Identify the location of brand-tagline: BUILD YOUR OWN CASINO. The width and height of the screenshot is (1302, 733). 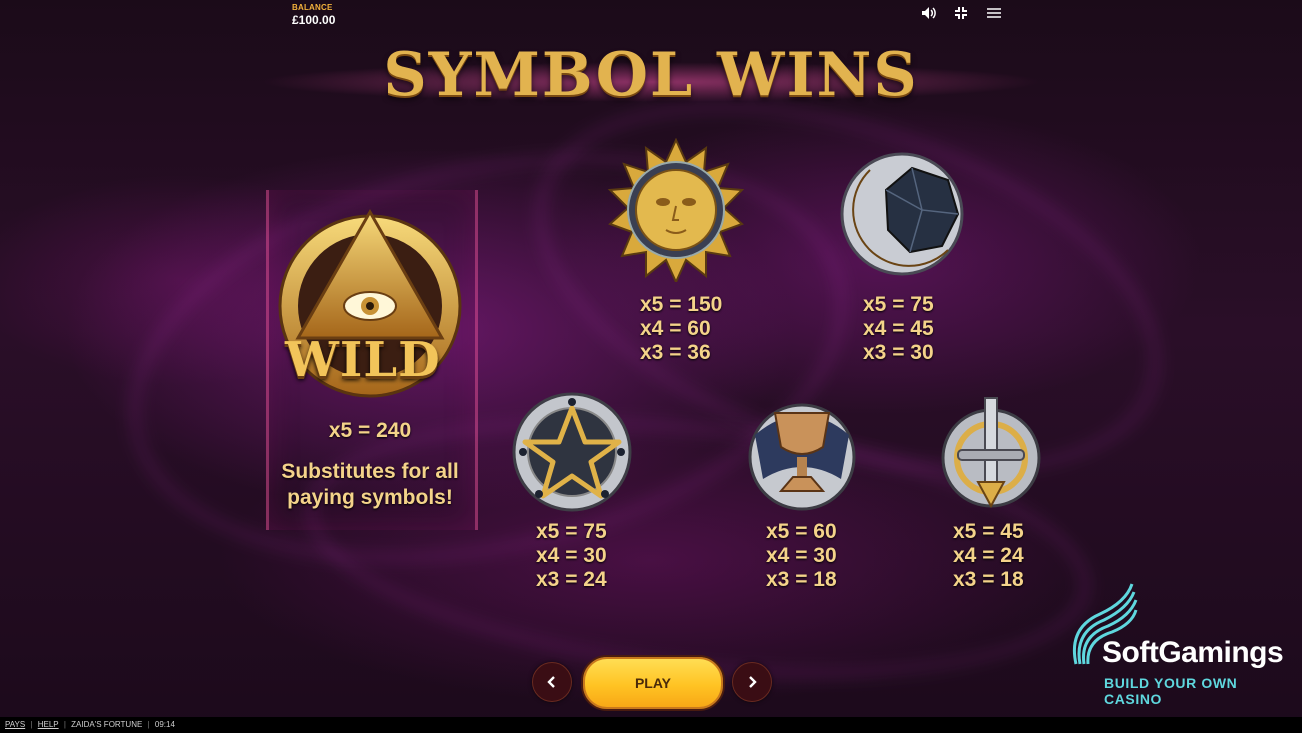
(1171, 691).